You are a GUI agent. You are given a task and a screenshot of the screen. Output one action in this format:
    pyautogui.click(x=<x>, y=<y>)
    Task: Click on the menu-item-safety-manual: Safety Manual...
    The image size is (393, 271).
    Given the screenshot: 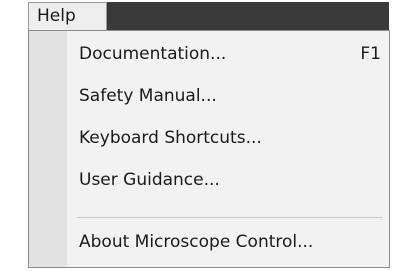 What is the action you would take?
    pyautogui.click(x=228, y=96)
    